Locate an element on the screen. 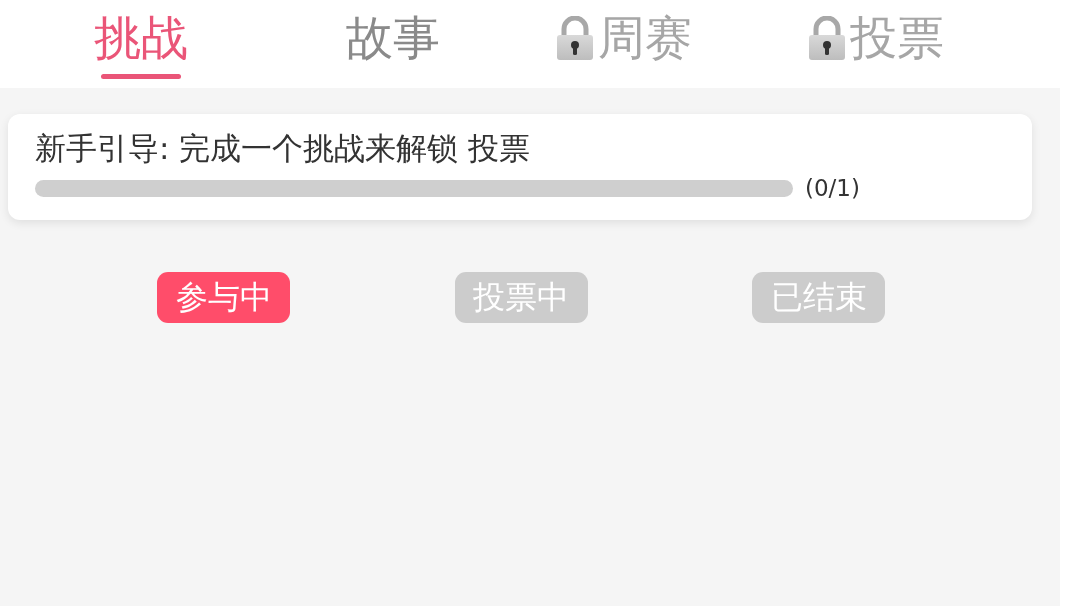 The image size is (1080, 606). guide-title: 新手引导: 完成一个挑战来解锁 投票 is located at coordinates (283, 148).